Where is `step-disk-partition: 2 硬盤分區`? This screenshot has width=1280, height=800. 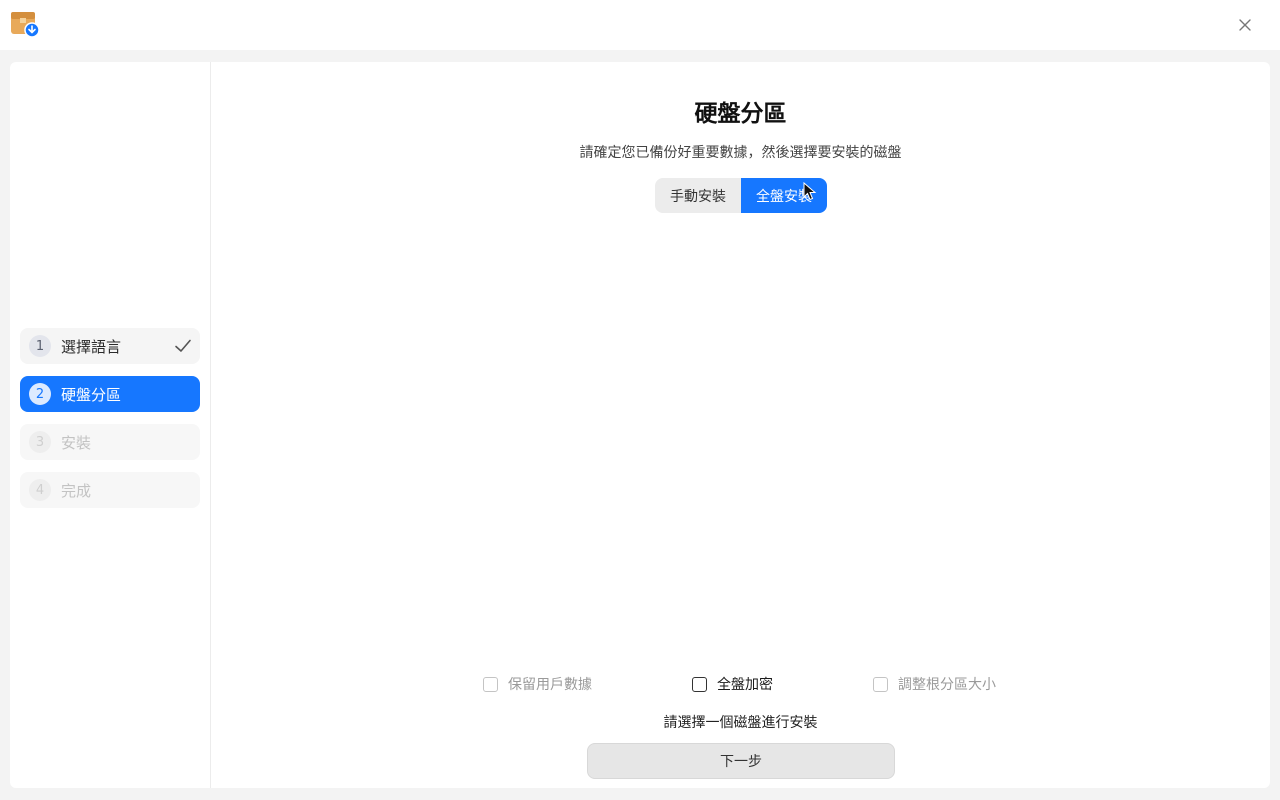 step-disk-partition: 2 硬盤分區 is located at coordinates (110, 394).